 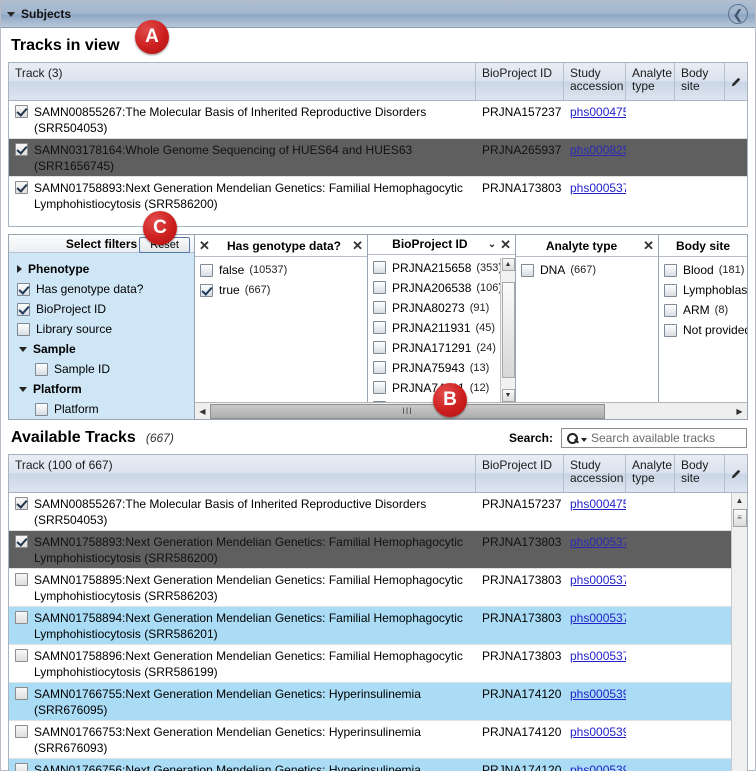 What do you see at coordinates (738, 14) in the screenshot?
I see `chevron-left-circle-icon: ❮` at bounding box center [738, 14].